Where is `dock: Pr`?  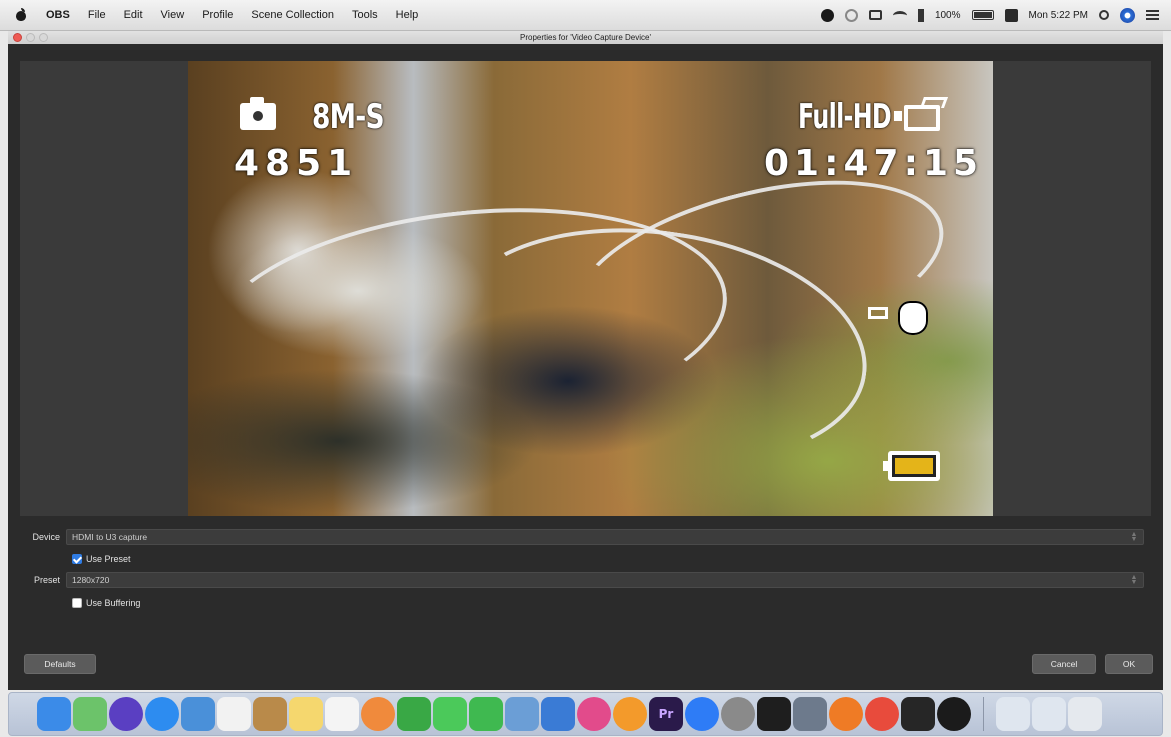
dock: Pr is located at coordinates (585, 714).